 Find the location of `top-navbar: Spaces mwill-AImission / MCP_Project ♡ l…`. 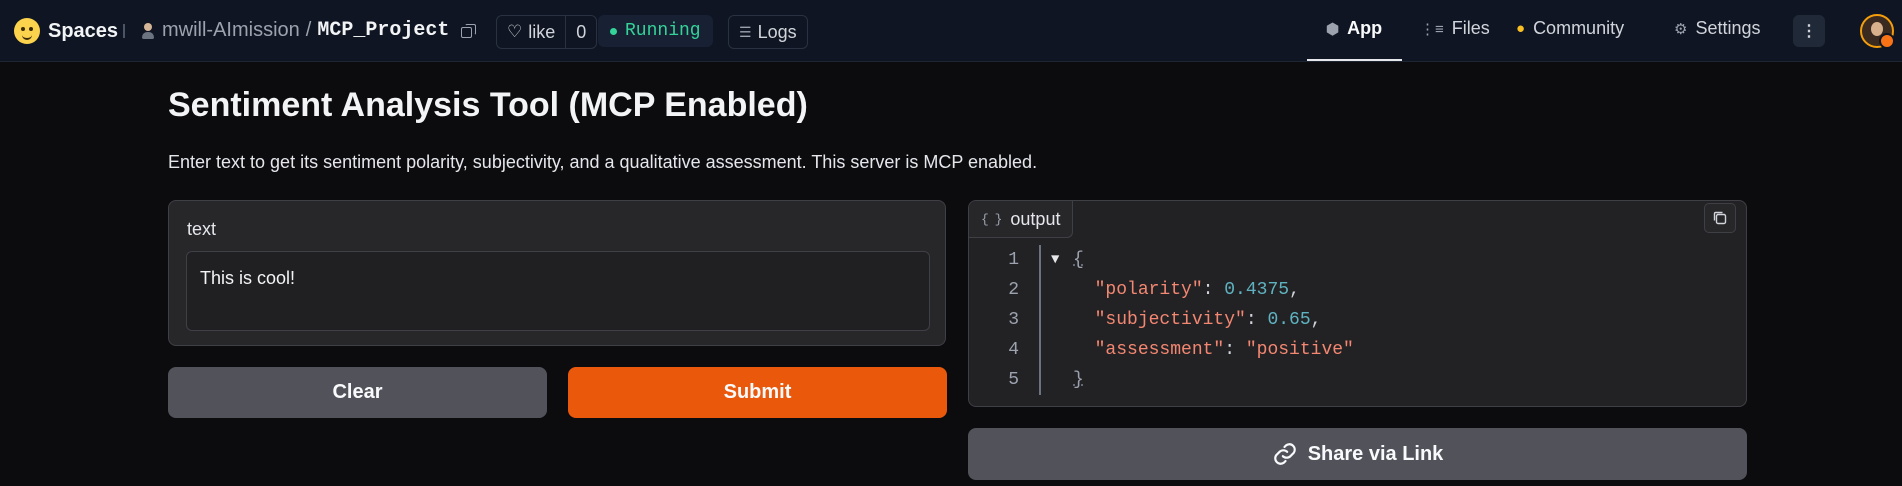

top-navbar: Spaces mwill-AImission / MCP_Project ♡ l… is located at coordinates (951, 31).